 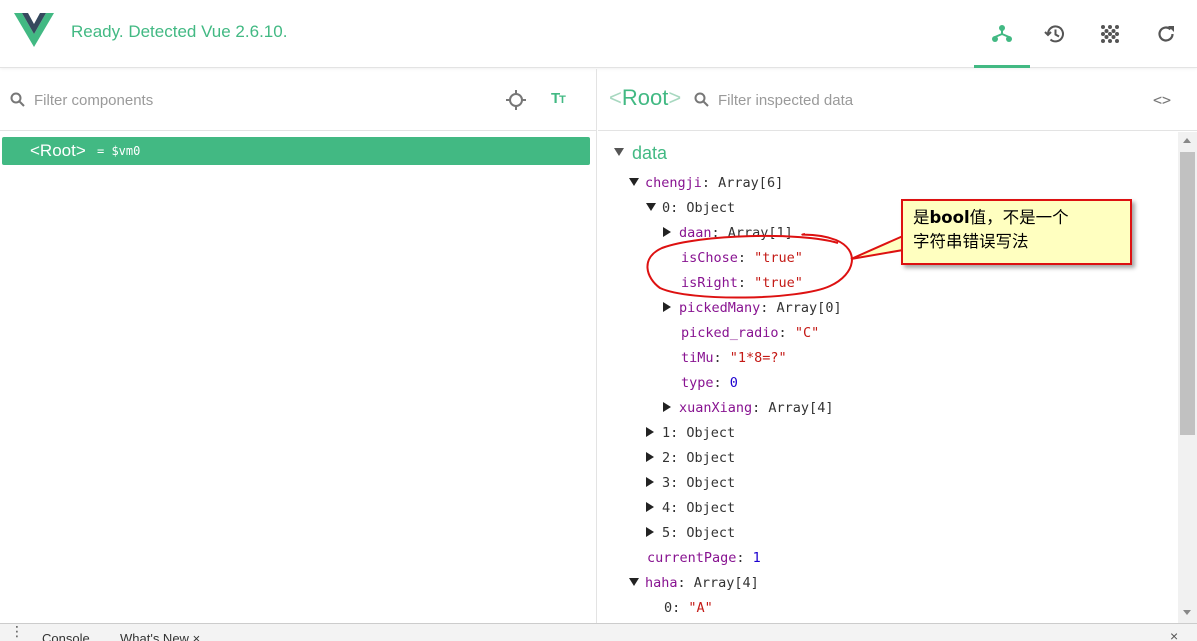 I want to click on data-section-title: data, so click(x=649, y=153).